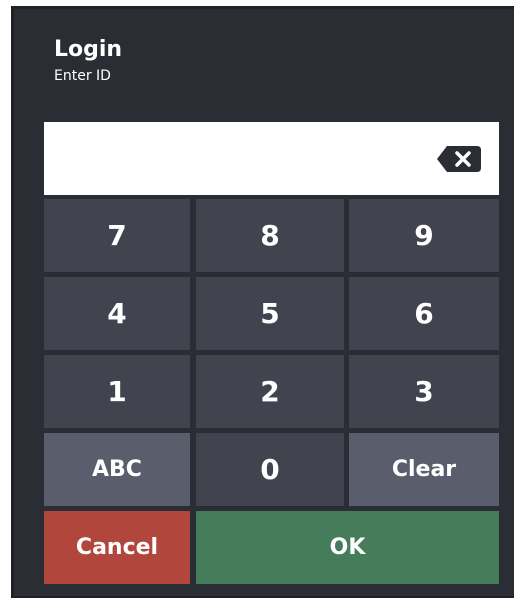  I want to click on key-2: 2, so click(270, 391).